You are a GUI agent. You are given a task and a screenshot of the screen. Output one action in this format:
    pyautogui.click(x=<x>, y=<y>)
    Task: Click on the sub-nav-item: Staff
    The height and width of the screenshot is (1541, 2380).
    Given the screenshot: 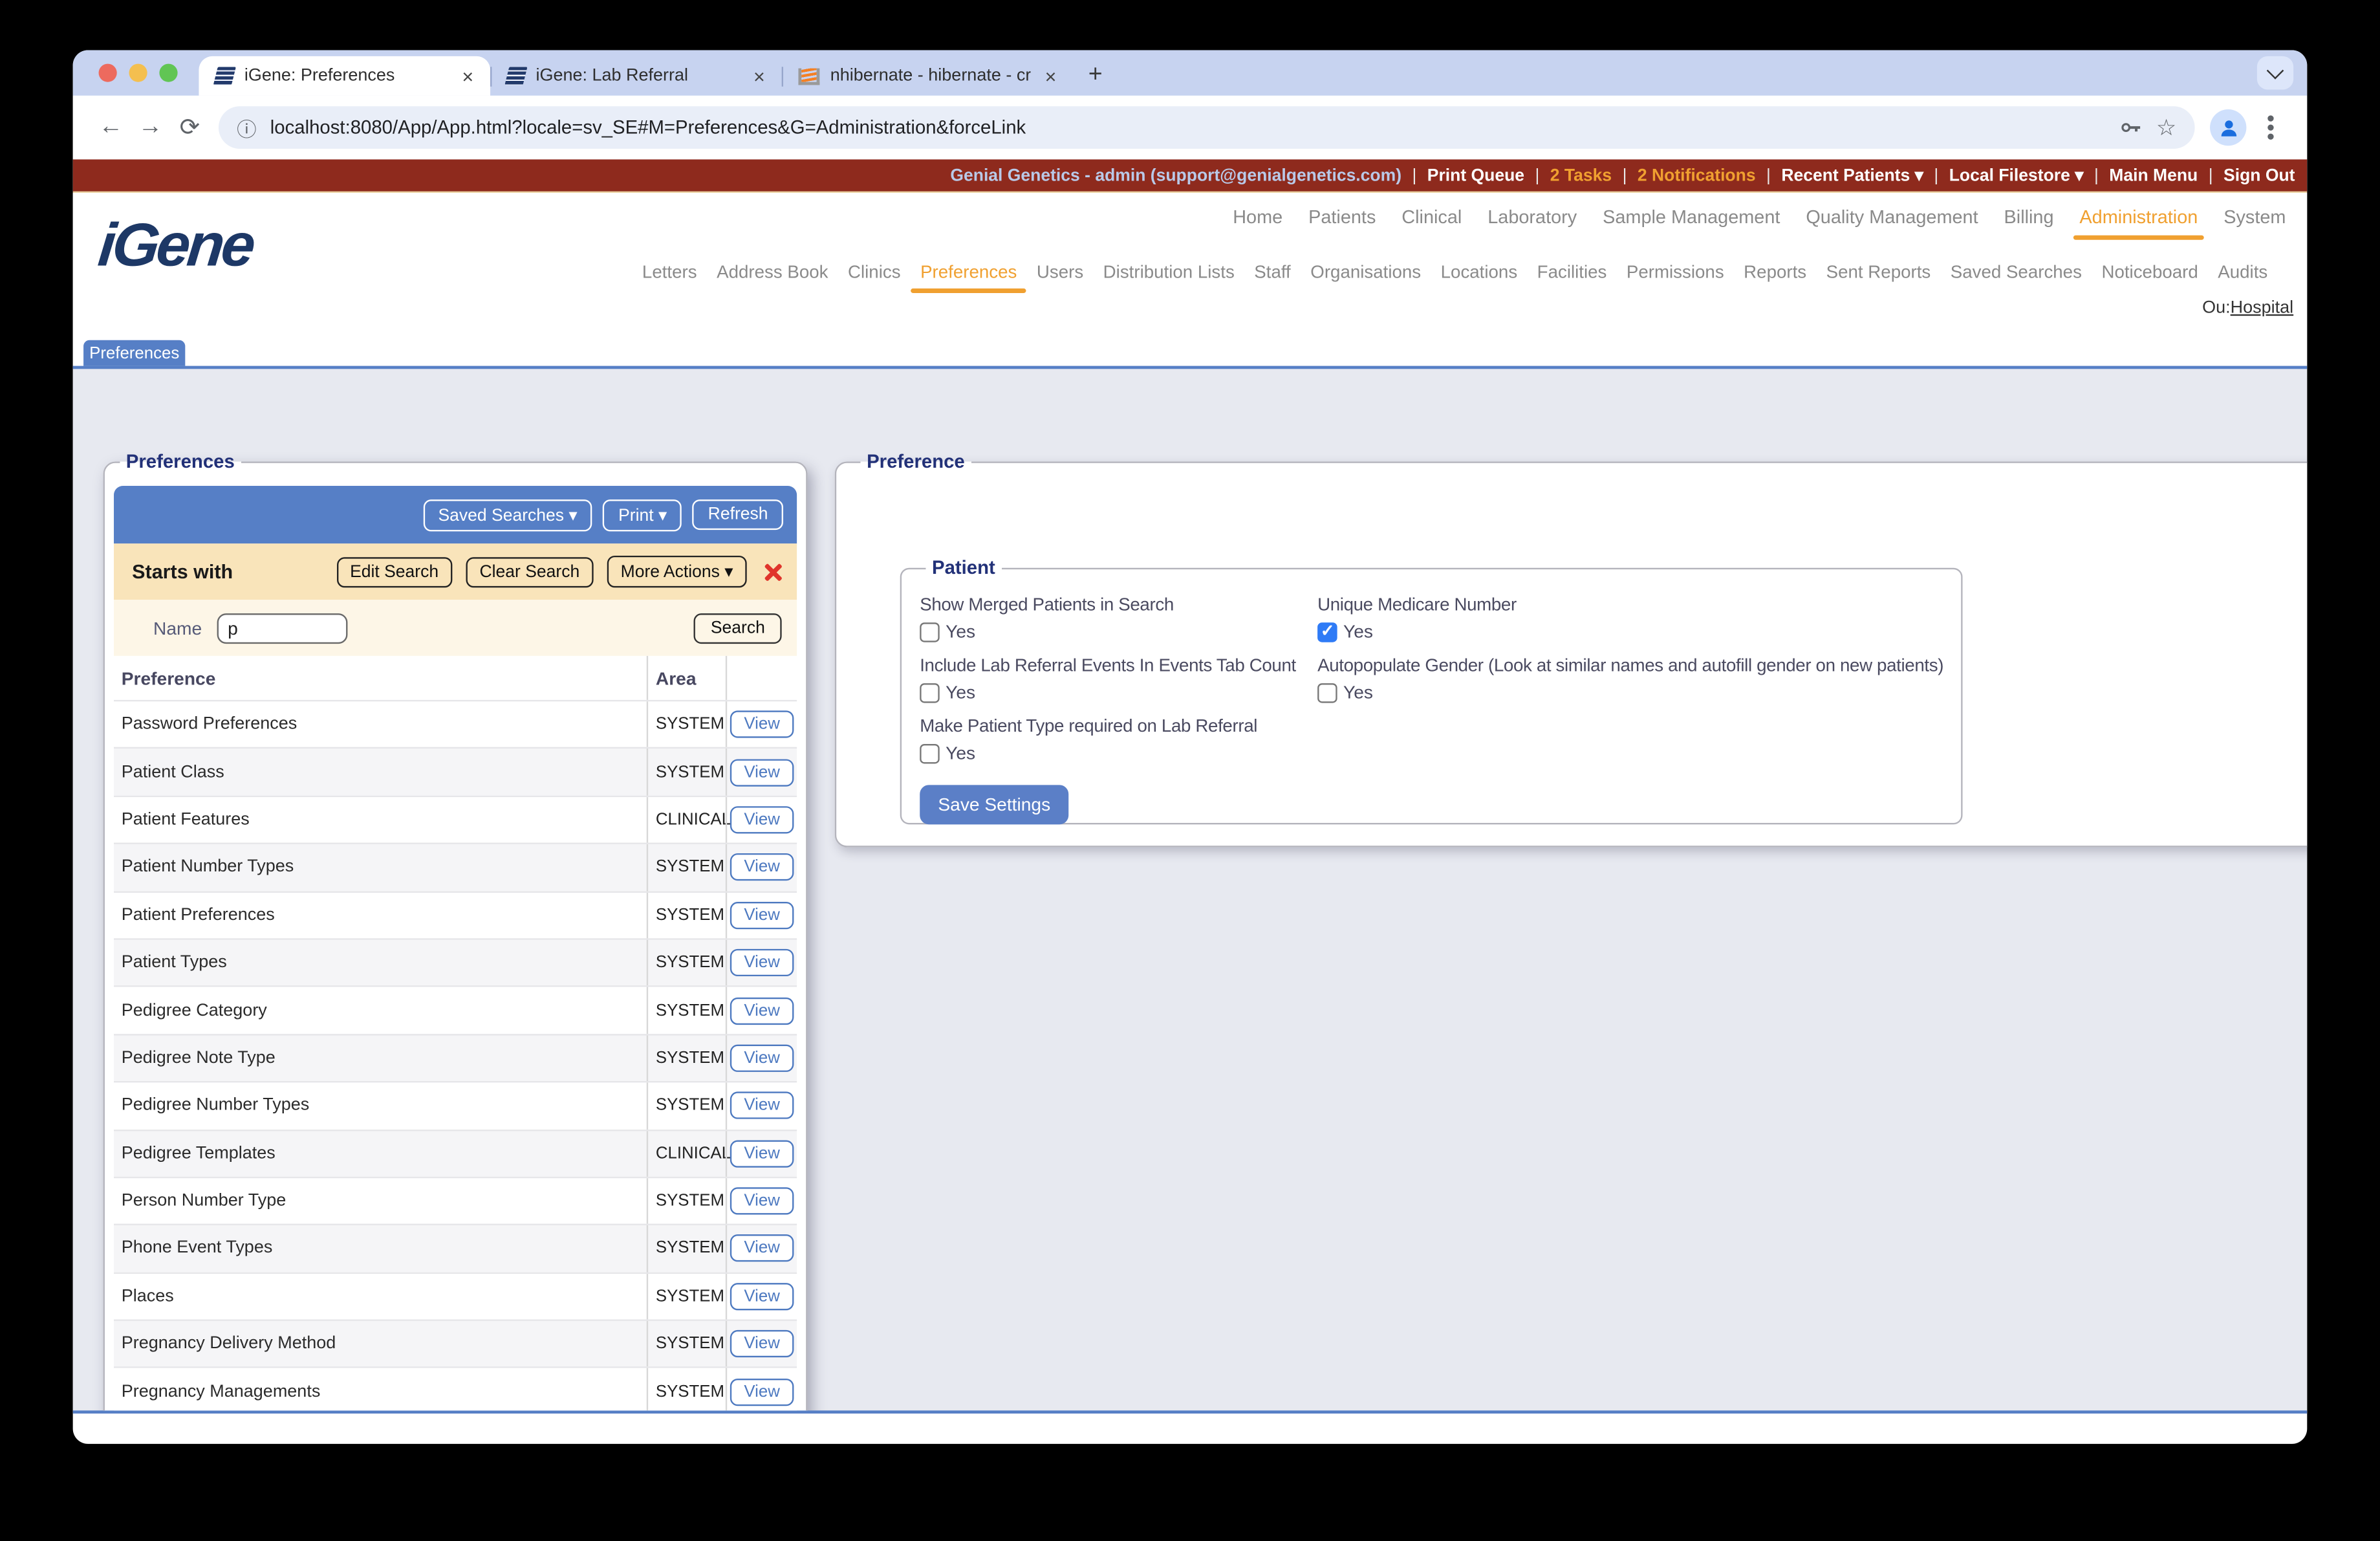 What is the action you would take?
    pyautogui.click(x=1272, y=272)
    